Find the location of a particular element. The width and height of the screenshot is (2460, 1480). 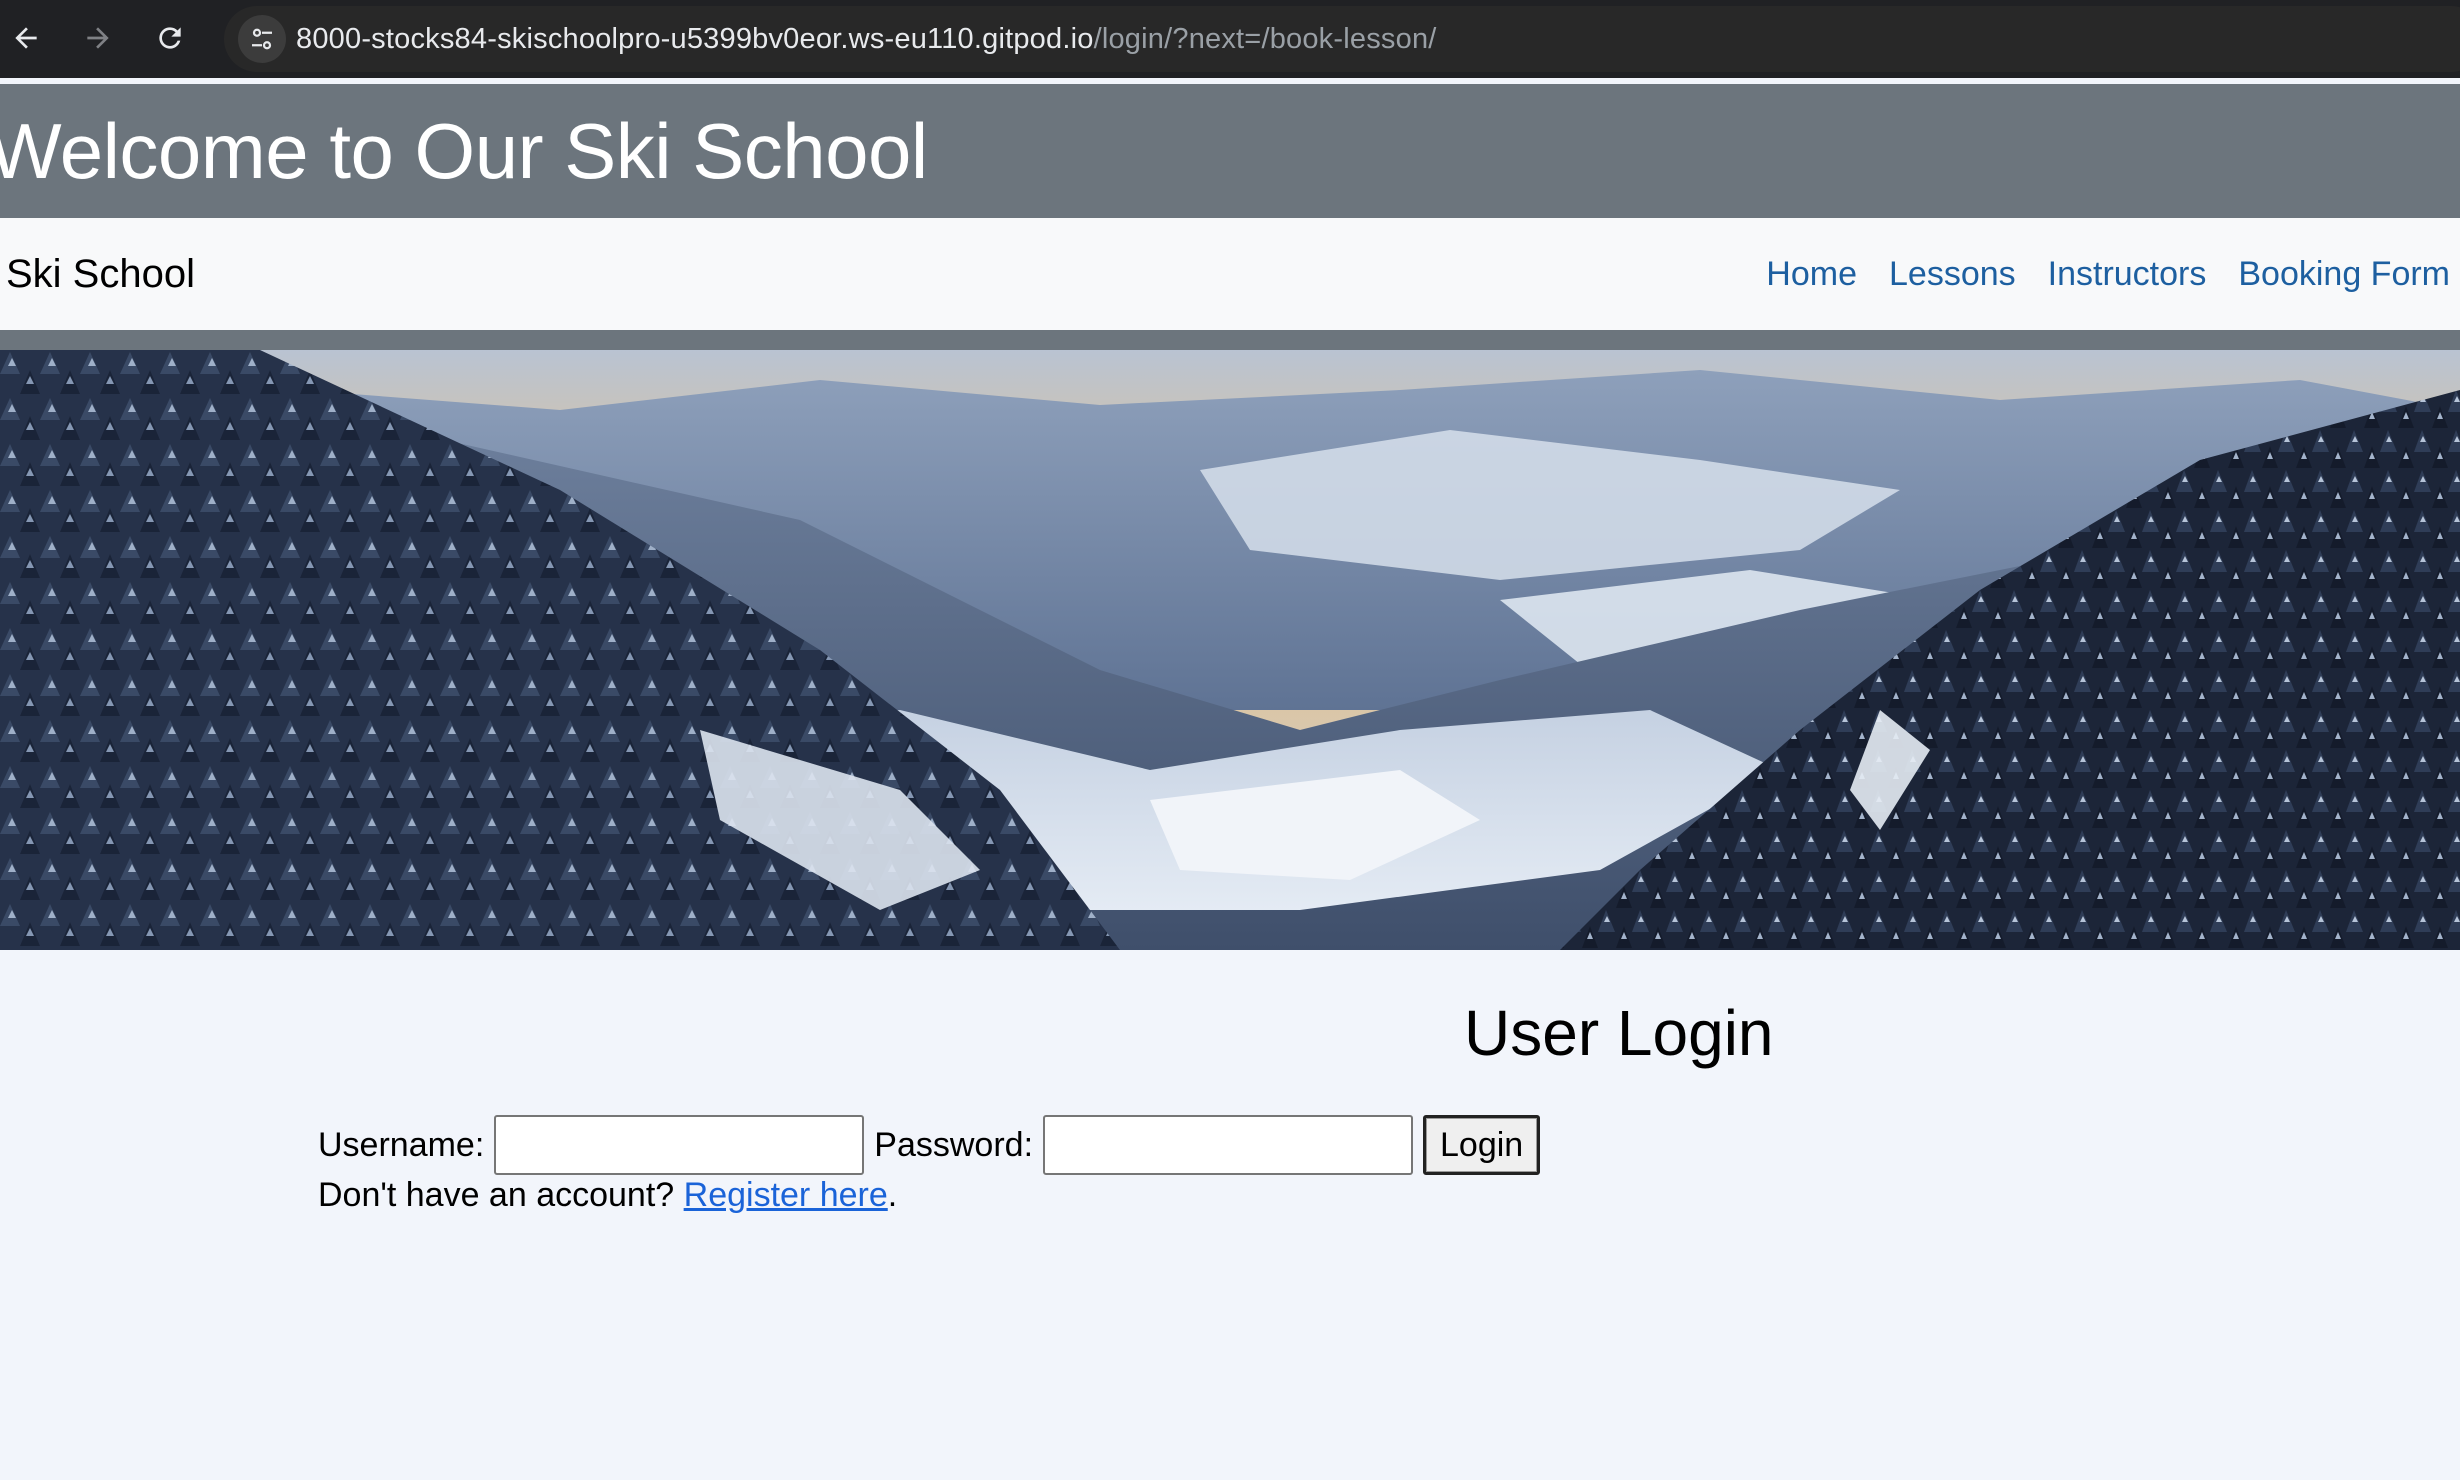

login-button: Login is located at coordinates (1482, 1145).